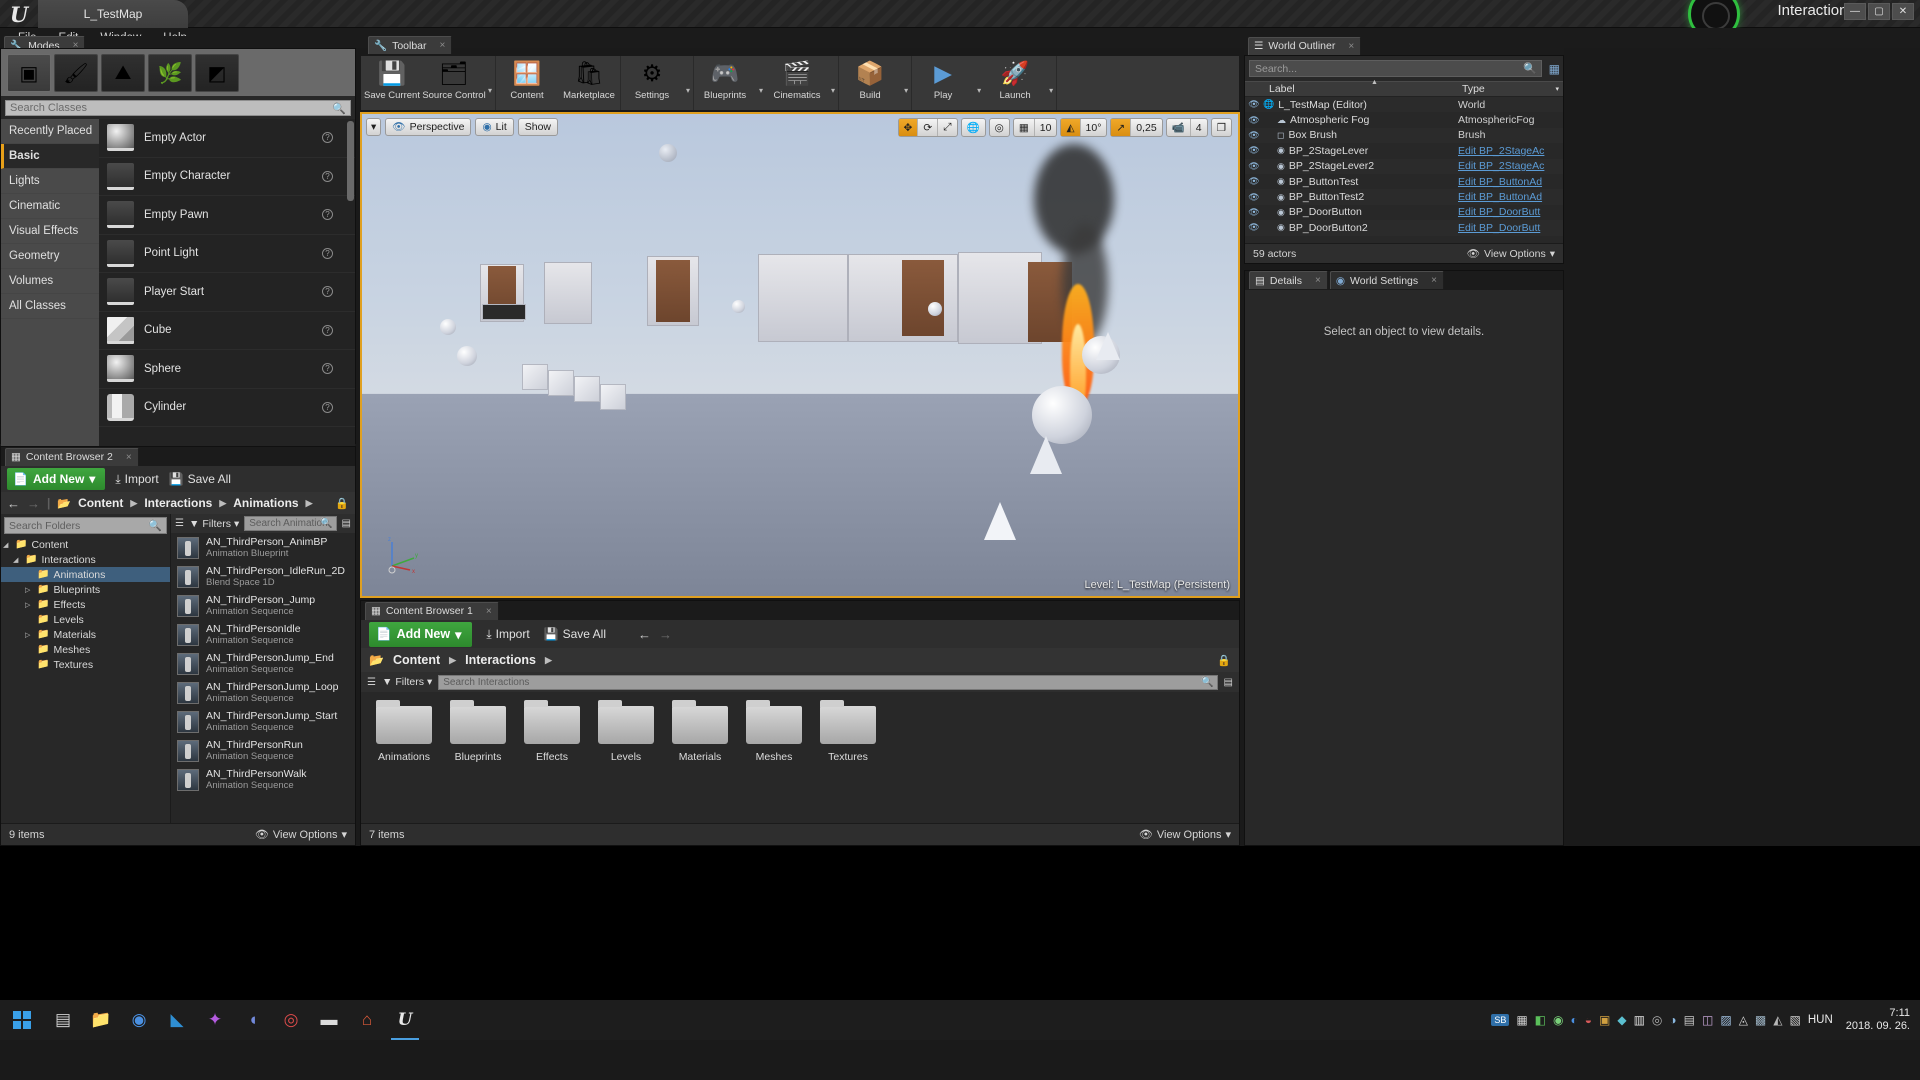 This screenshot has width=1920, height=1080. Describe the element at coordinates (665, 634) in the screenshot. I see `cb1-forward-button: →` at that location.